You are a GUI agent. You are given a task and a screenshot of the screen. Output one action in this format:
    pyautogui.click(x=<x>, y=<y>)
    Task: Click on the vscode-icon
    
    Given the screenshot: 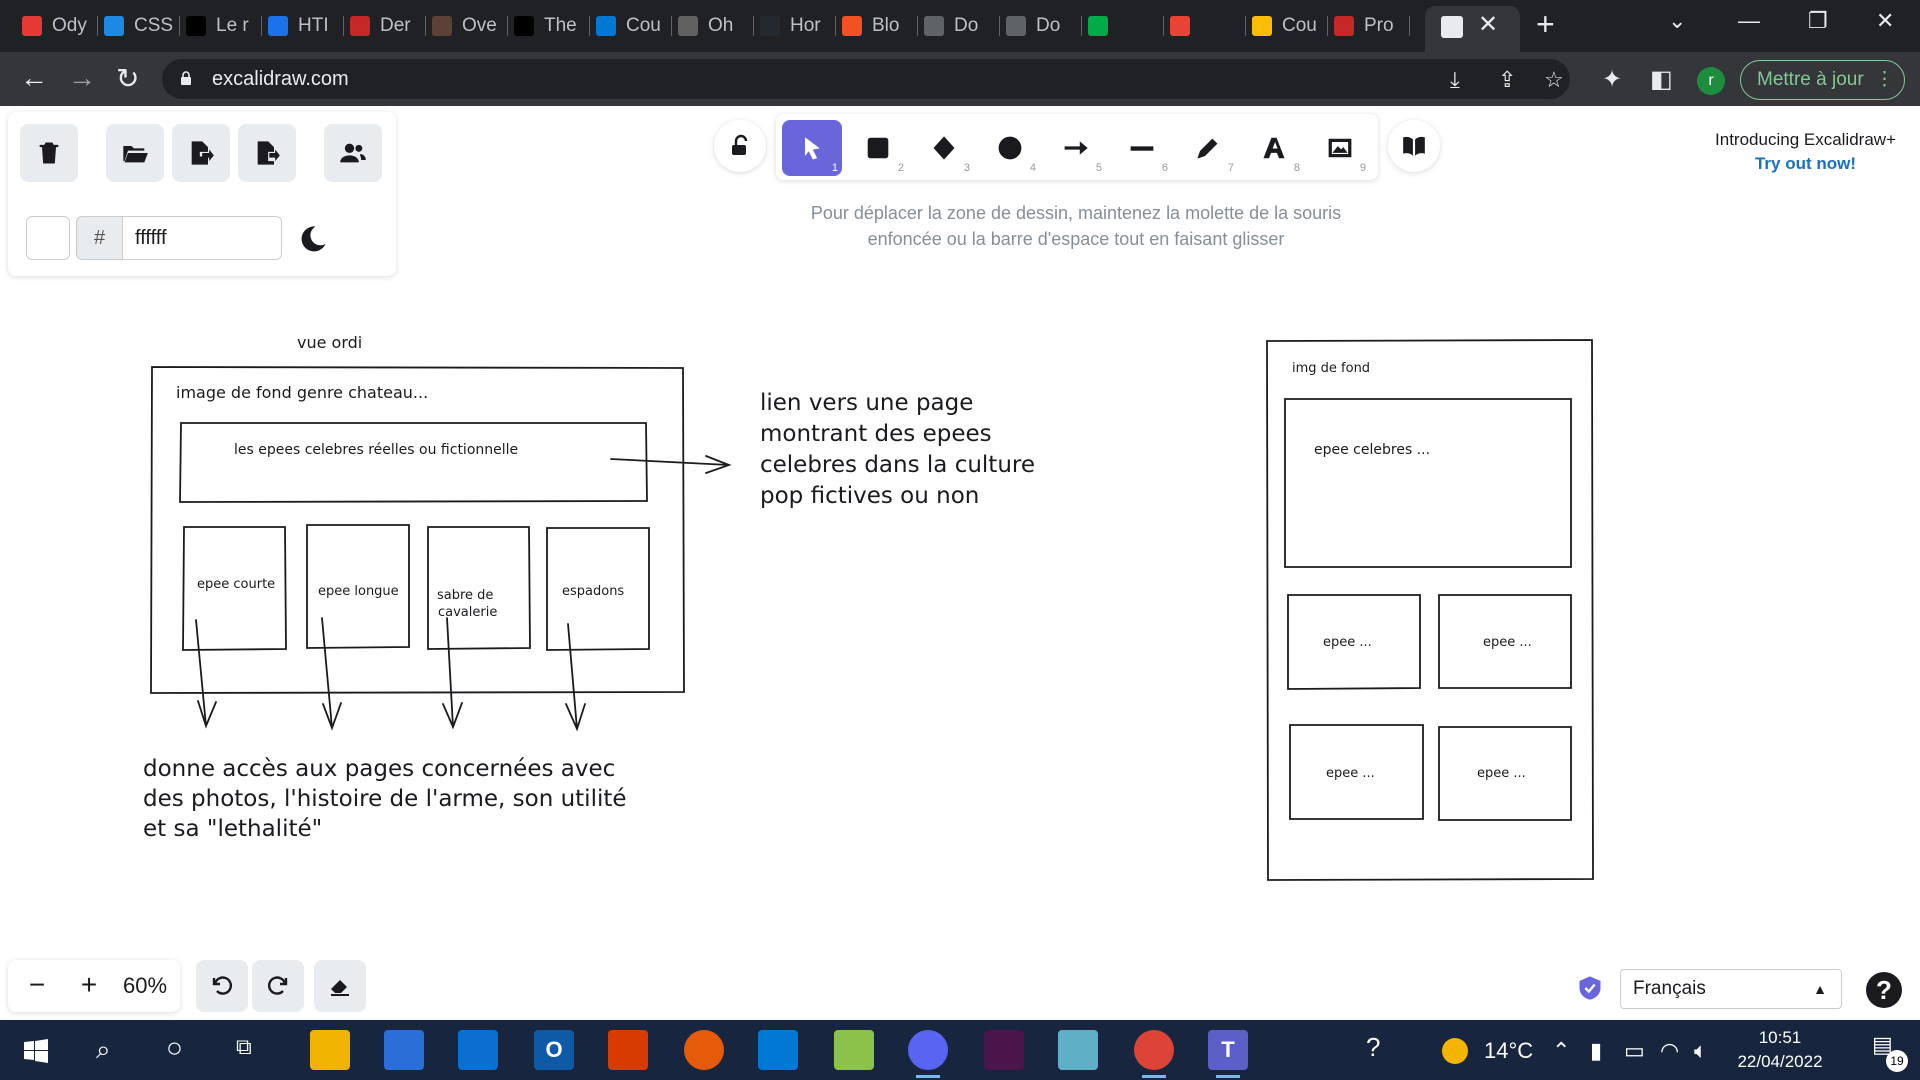 What is the action you would take?
    pyautogui.click(x=778, y=1050)
    